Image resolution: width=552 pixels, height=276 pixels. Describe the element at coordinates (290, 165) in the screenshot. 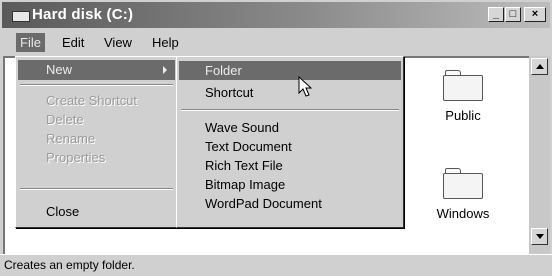

I see `submenu-item-rich-text-file: Rich Text File` at that location.